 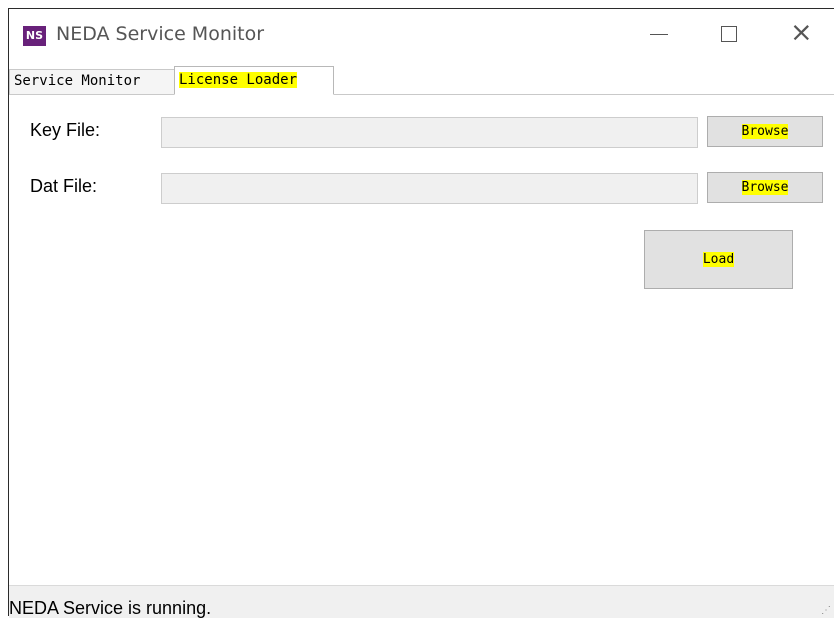 What do you see at coordinates (64, 186) in the screenshot?
I see `dat-file-label: Dat File:` at bounding box center [64, 186].